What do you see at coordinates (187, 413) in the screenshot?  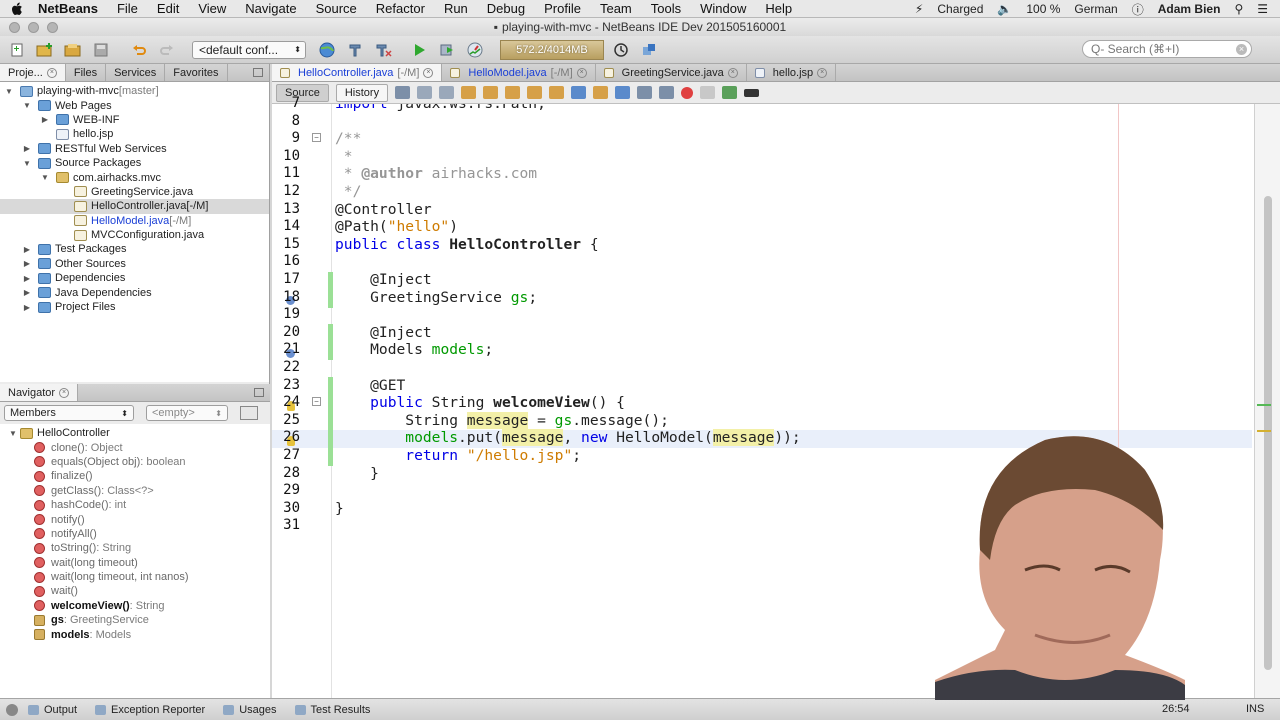 I see `empty-select: <empty> ⬍` at bounding box center [187, 413].